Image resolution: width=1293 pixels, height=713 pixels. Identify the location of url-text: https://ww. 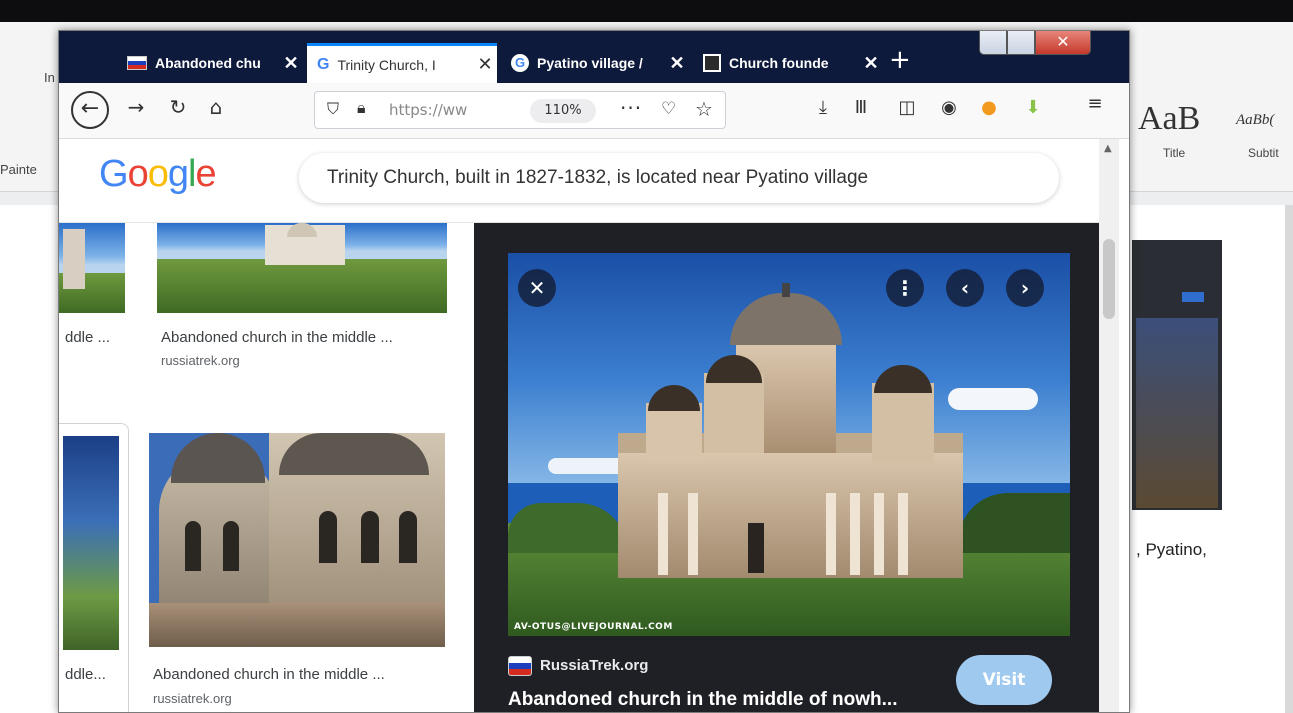
(428, 110).